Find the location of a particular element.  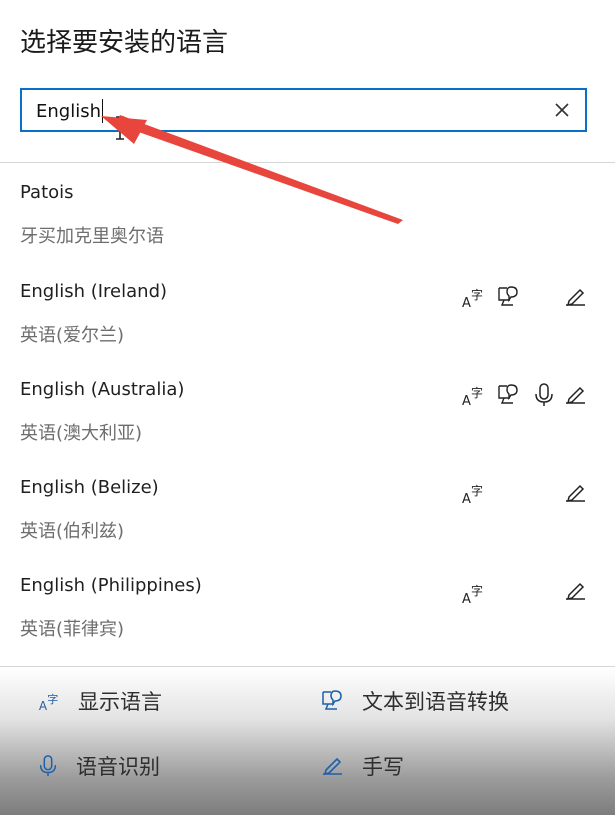

language-item-patois: Patois 牙买加克里奥尔语 is located at coordinates (307, 230).